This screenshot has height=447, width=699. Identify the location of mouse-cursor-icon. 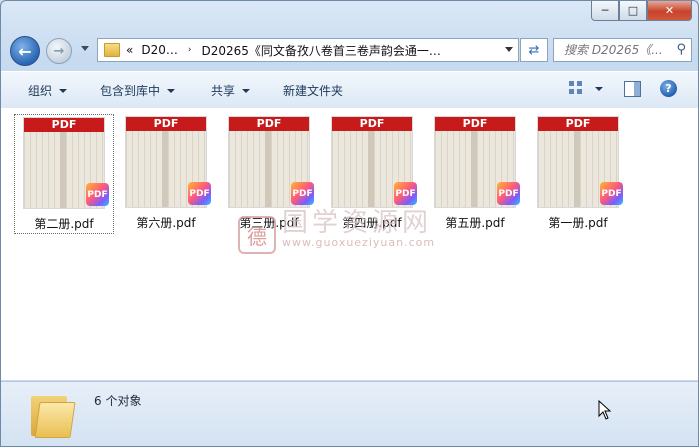
(605, 410).